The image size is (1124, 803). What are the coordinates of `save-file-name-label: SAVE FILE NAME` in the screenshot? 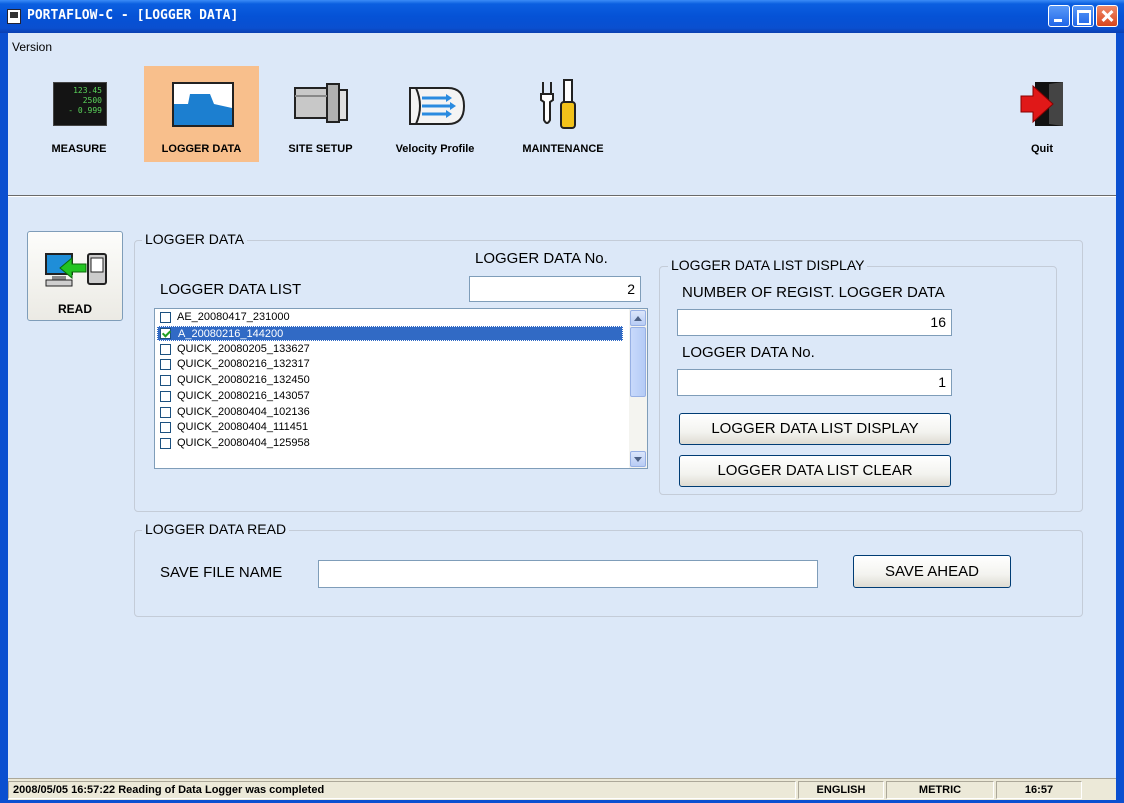 It's located at (221, 572).